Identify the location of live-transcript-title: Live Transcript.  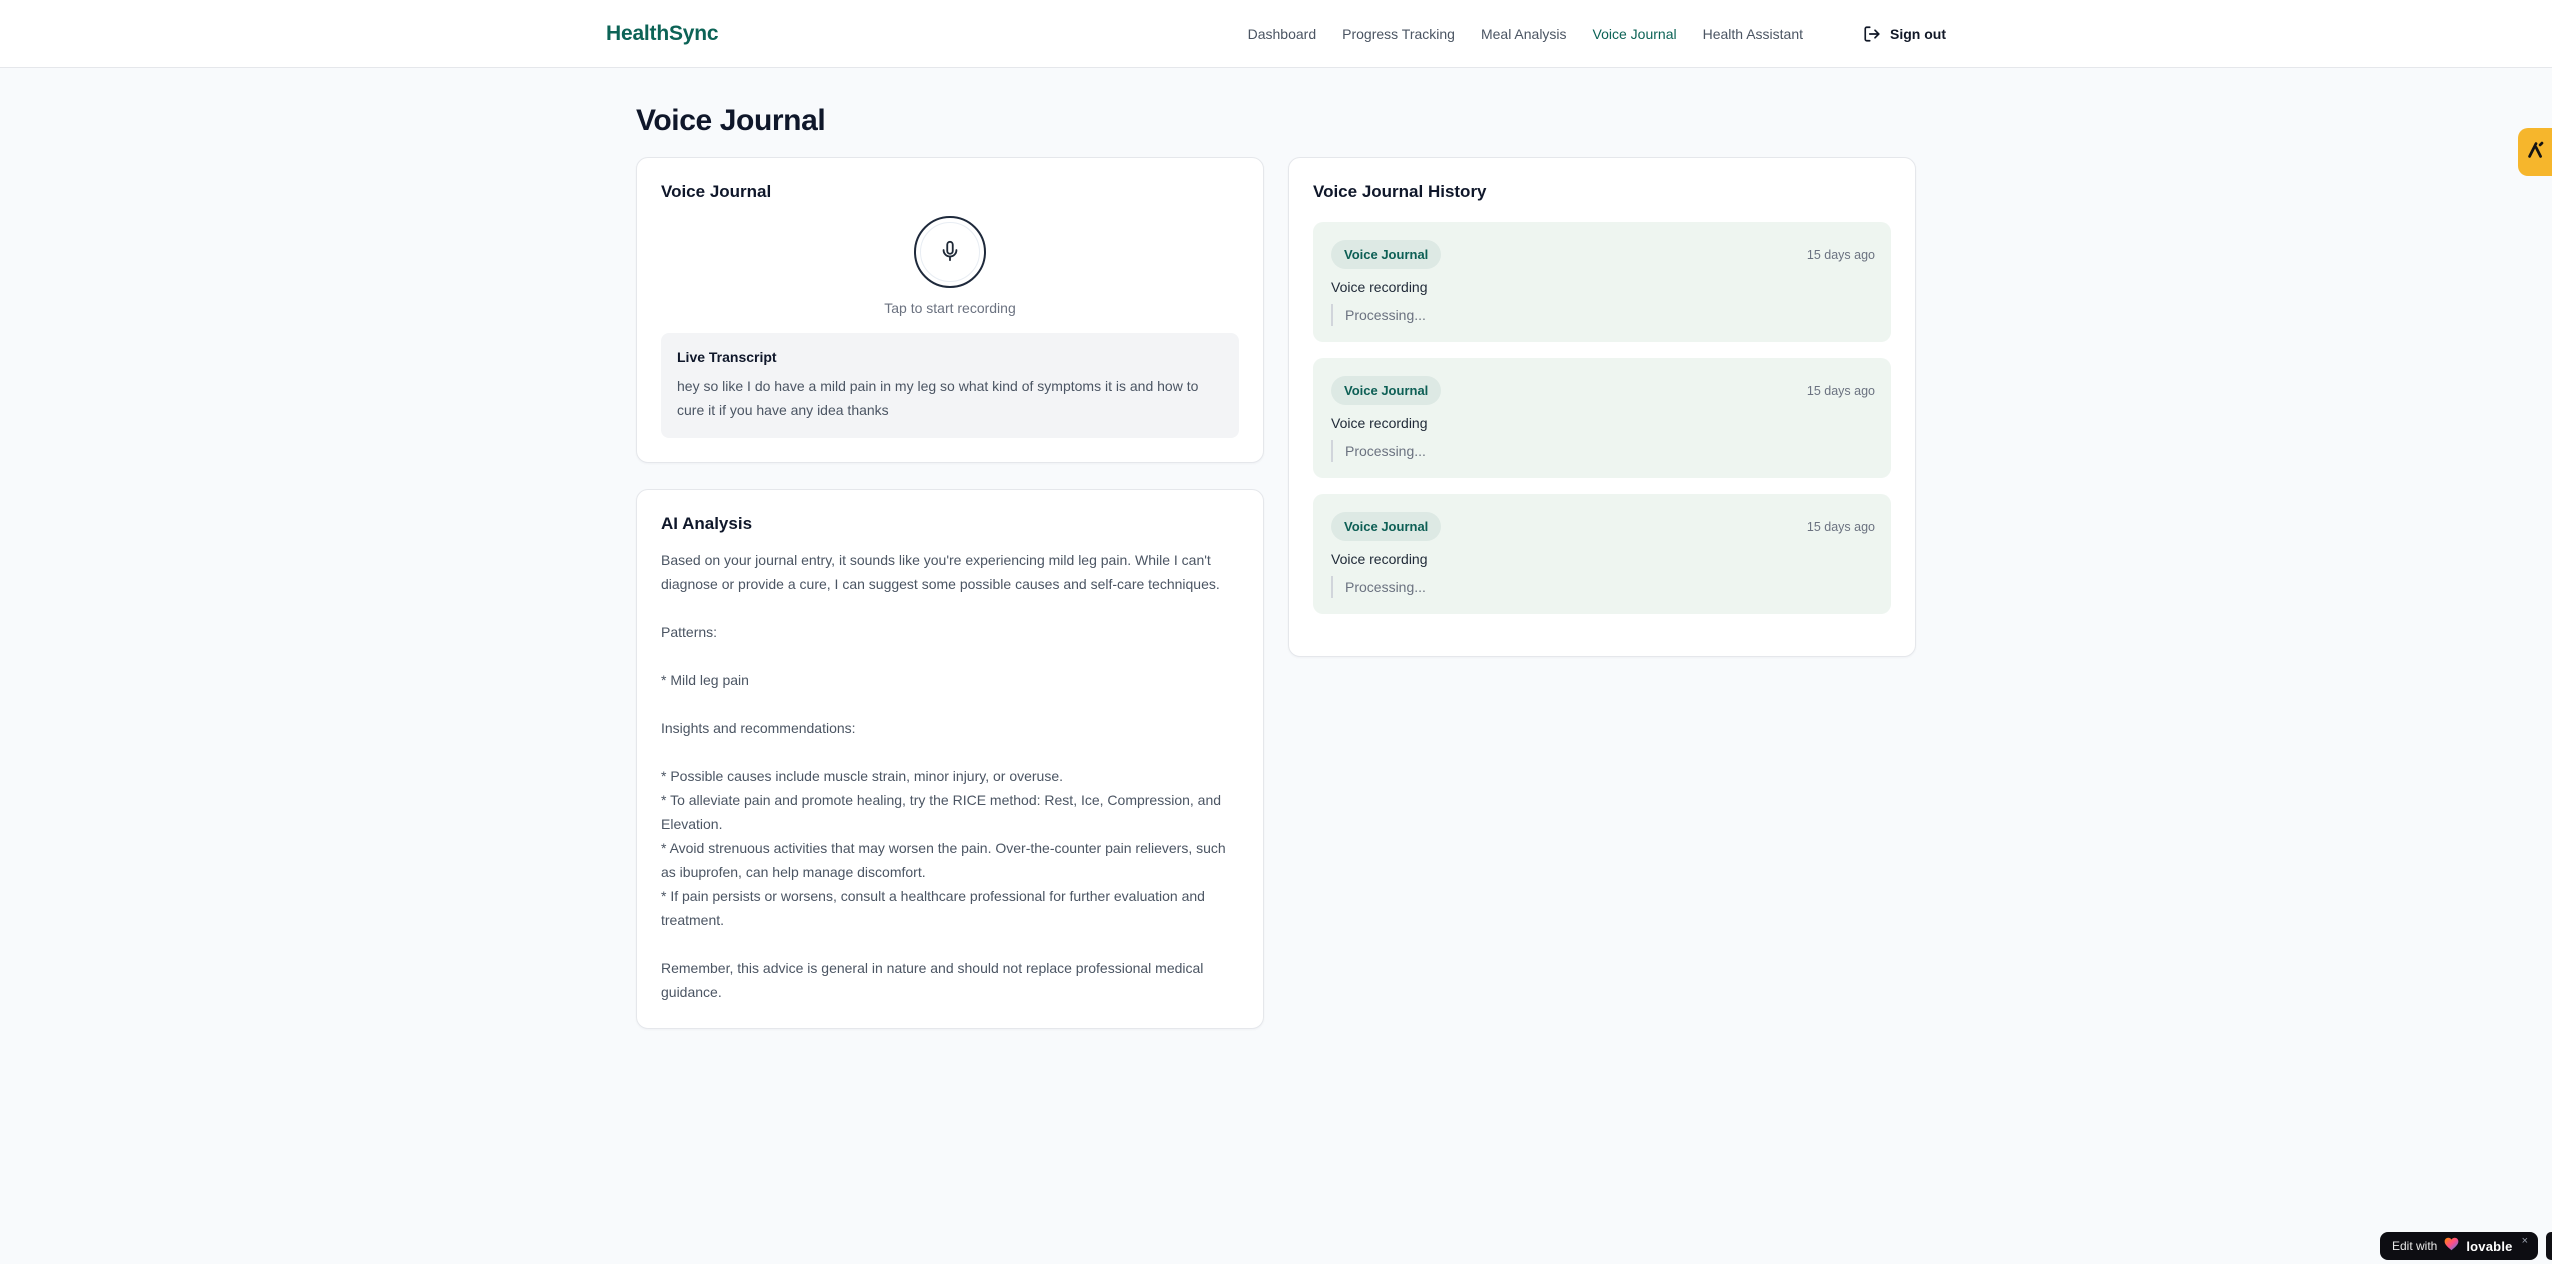
(727, 357).